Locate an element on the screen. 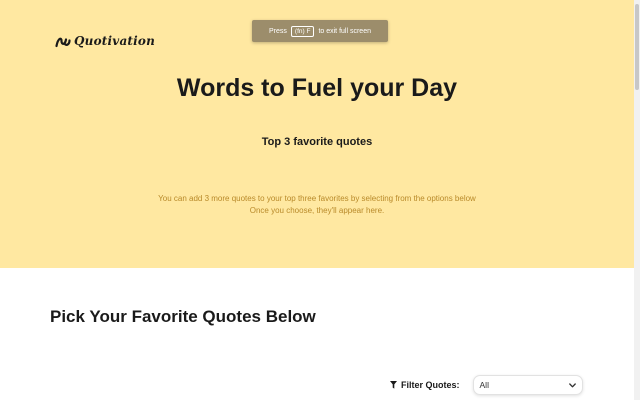  filter-select: All is located at coordinates (527, 385).